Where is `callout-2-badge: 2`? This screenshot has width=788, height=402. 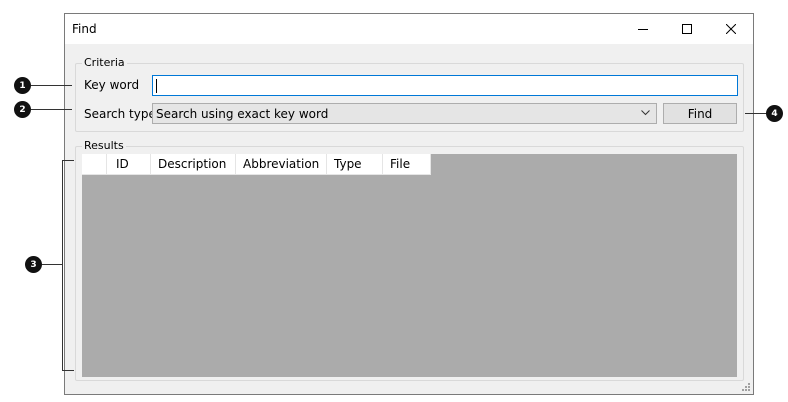 callout-2-badge: 2 is located at coordinates (22, 109).